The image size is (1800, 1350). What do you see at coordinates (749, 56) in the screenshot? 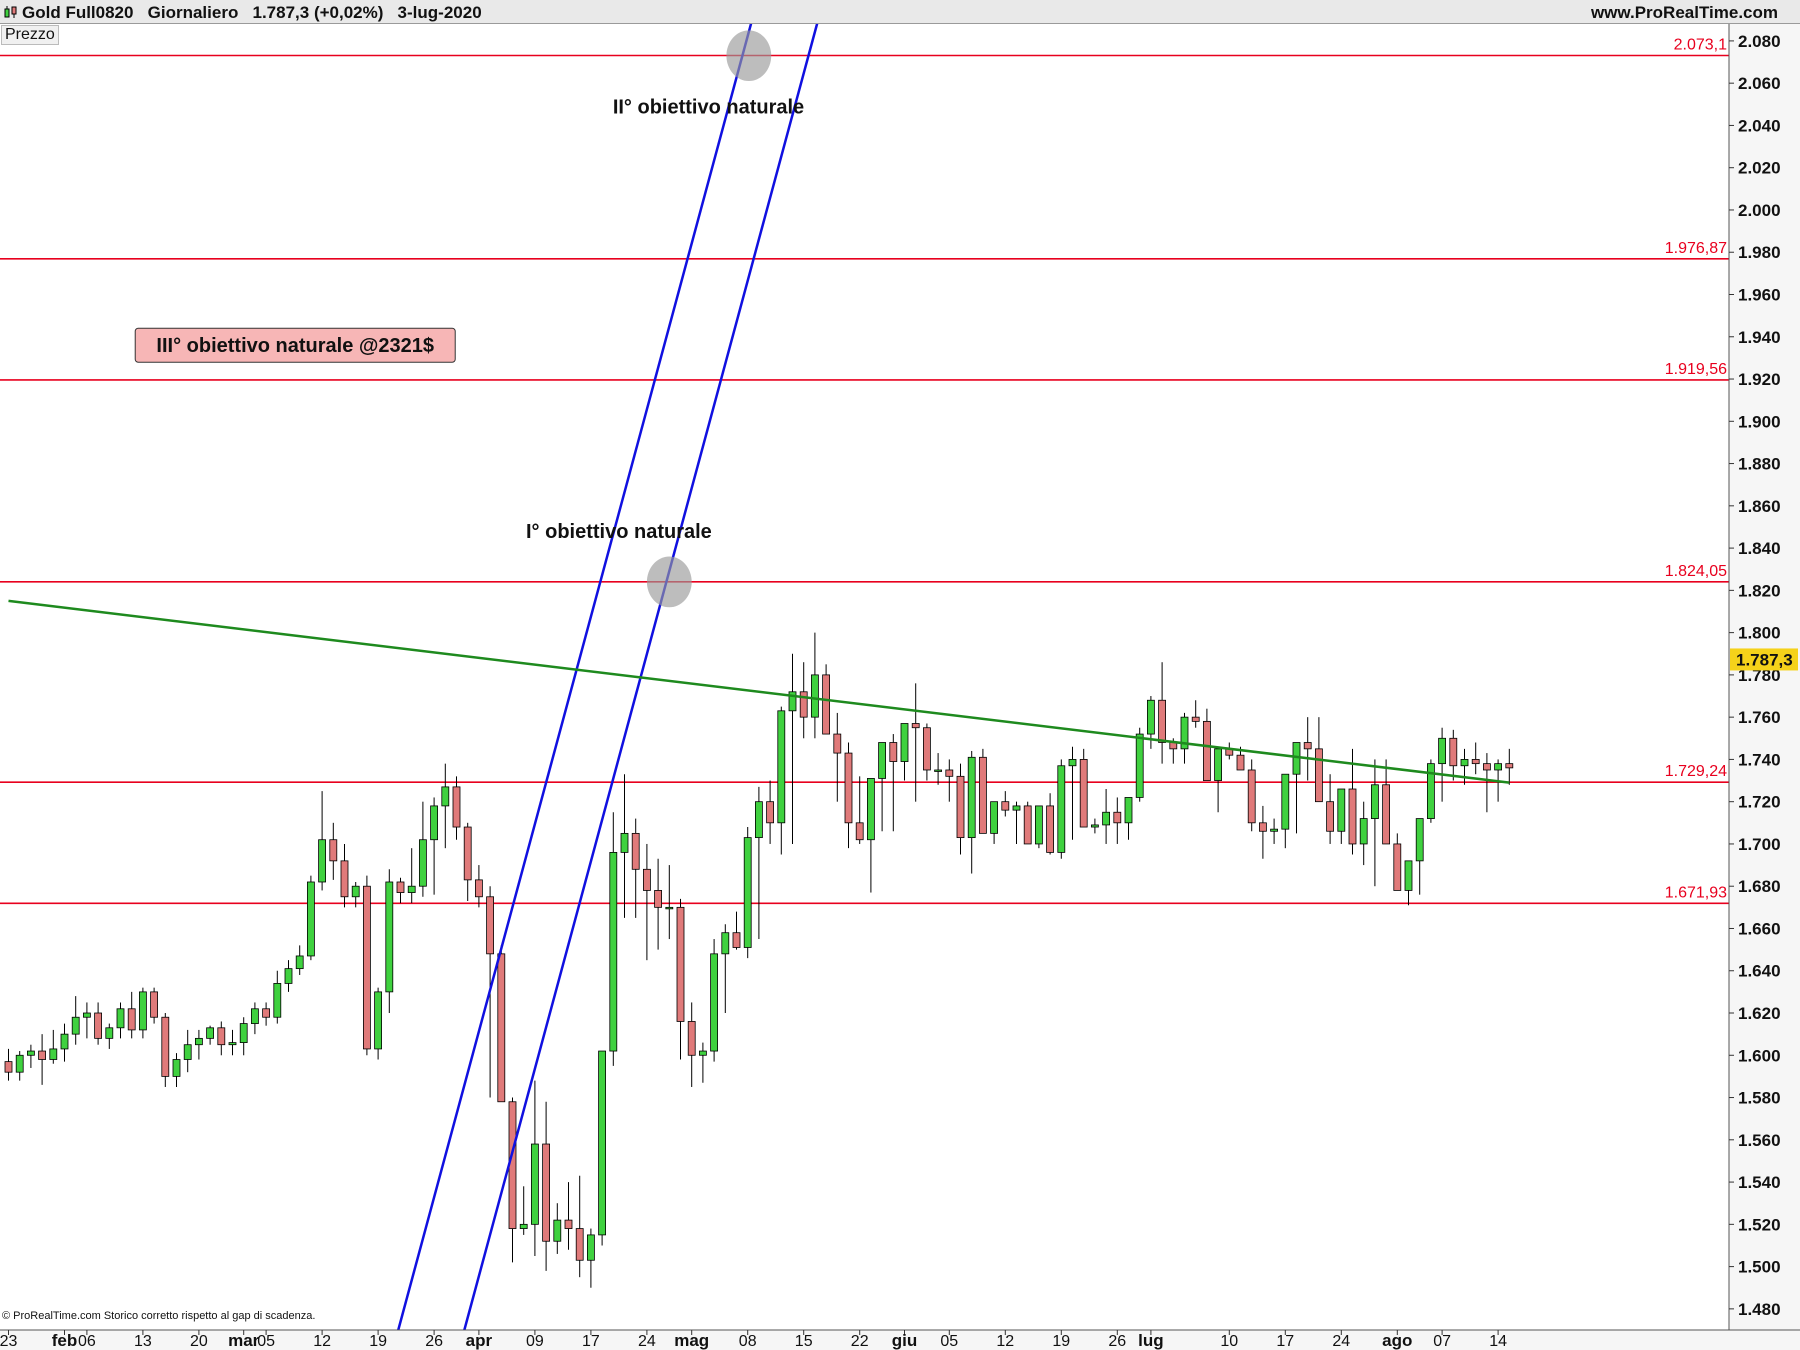
I see `target-marker` at bounding box center [749, 56].